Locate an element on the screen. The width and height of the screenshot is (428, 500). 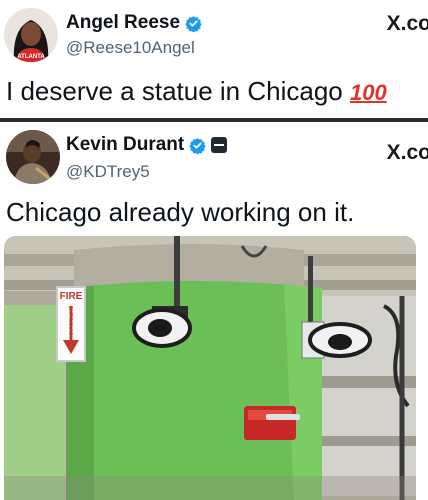
avatar-kevin-durant is located at coordinates (33, 157).